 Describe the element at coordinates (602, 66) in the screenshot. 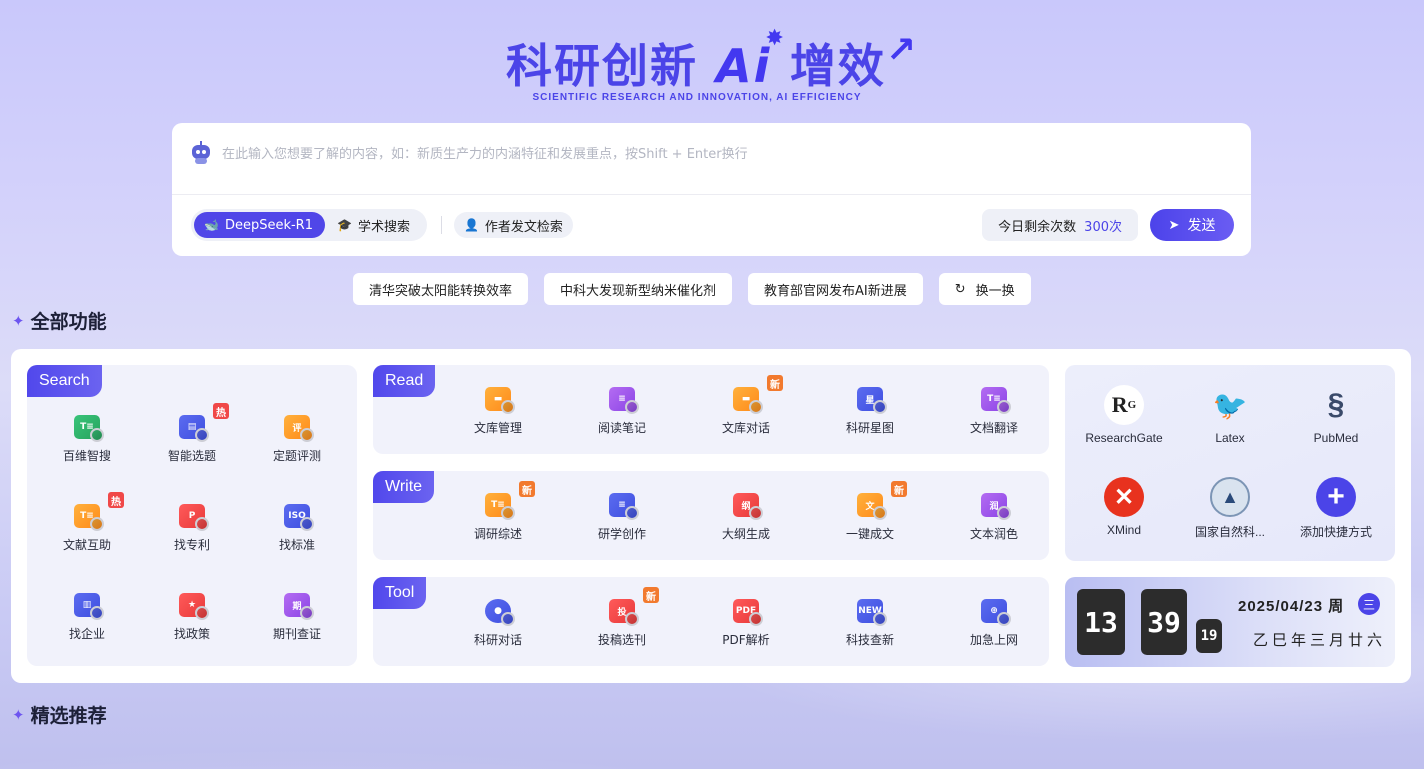

I see `hero-title-main: 科研创新` at that location.